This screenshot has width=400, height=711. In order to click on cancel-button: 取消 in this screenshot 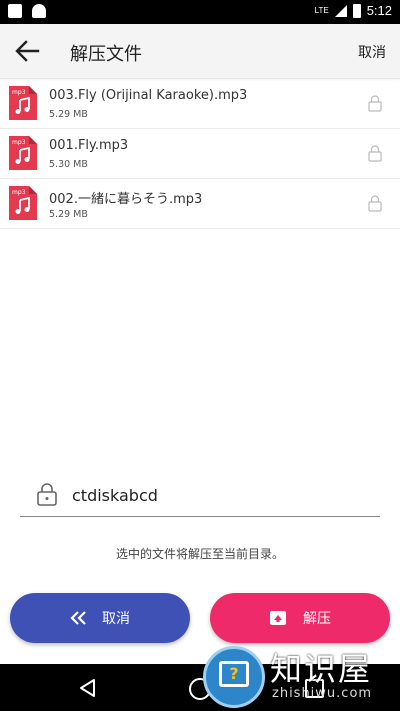, I will do `click(100, 618)`.